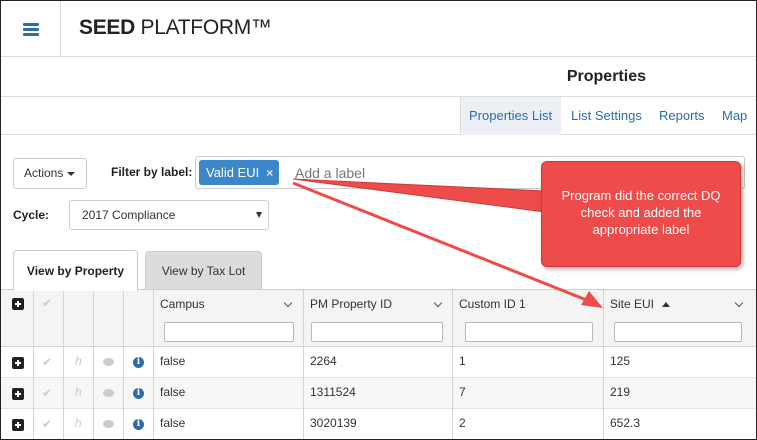 This screenshot has height=440, width=757. I want to click on column-header-campus: Campus, so click(182, 304).